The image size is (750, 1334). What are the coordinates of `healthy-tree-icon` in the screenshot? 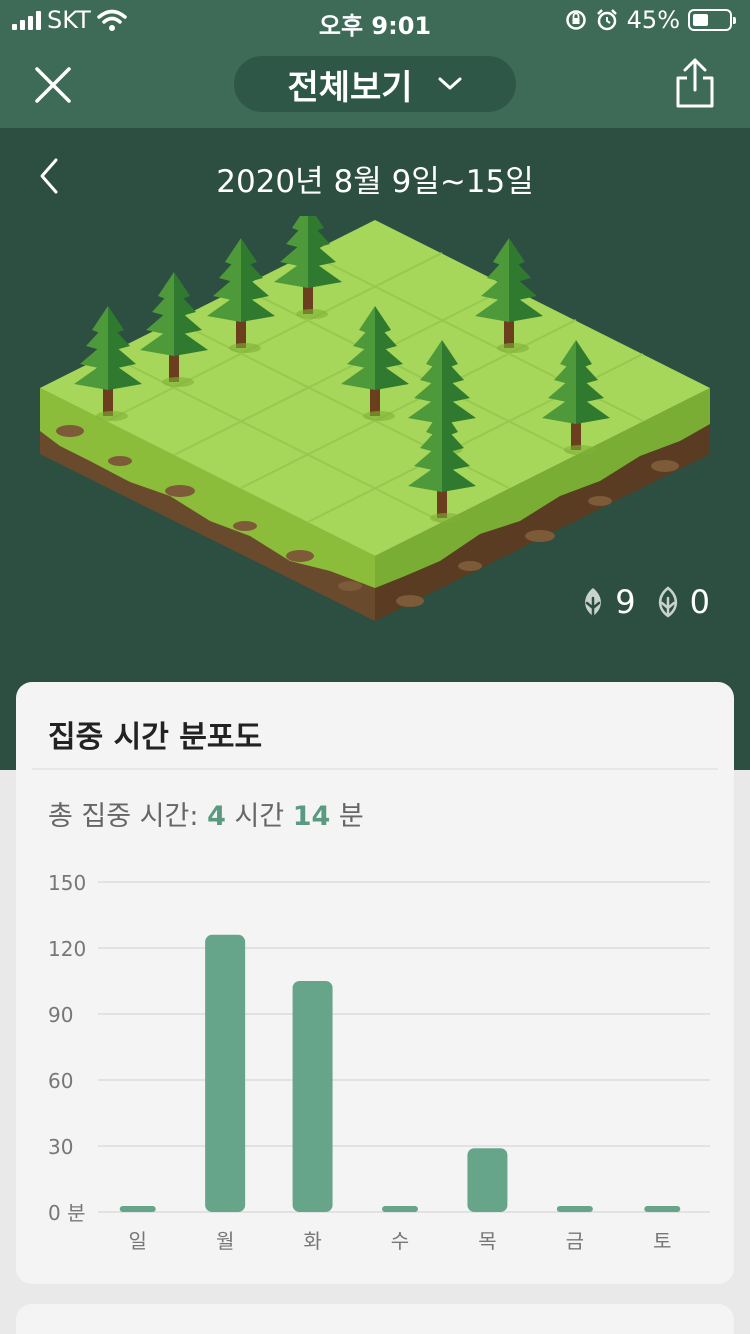 It's located at (593, 602).